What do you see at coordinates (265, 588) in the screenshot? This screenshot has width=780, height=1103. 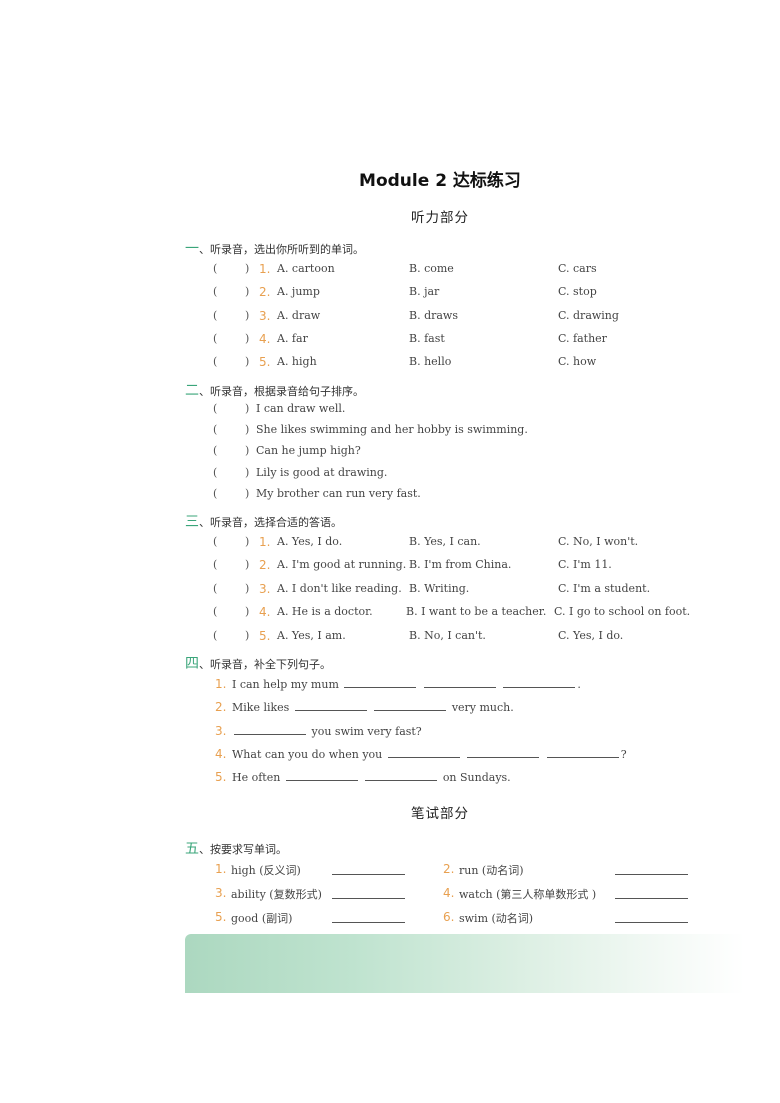 I see `question-number: 3.` at bounding box center [265, 588].